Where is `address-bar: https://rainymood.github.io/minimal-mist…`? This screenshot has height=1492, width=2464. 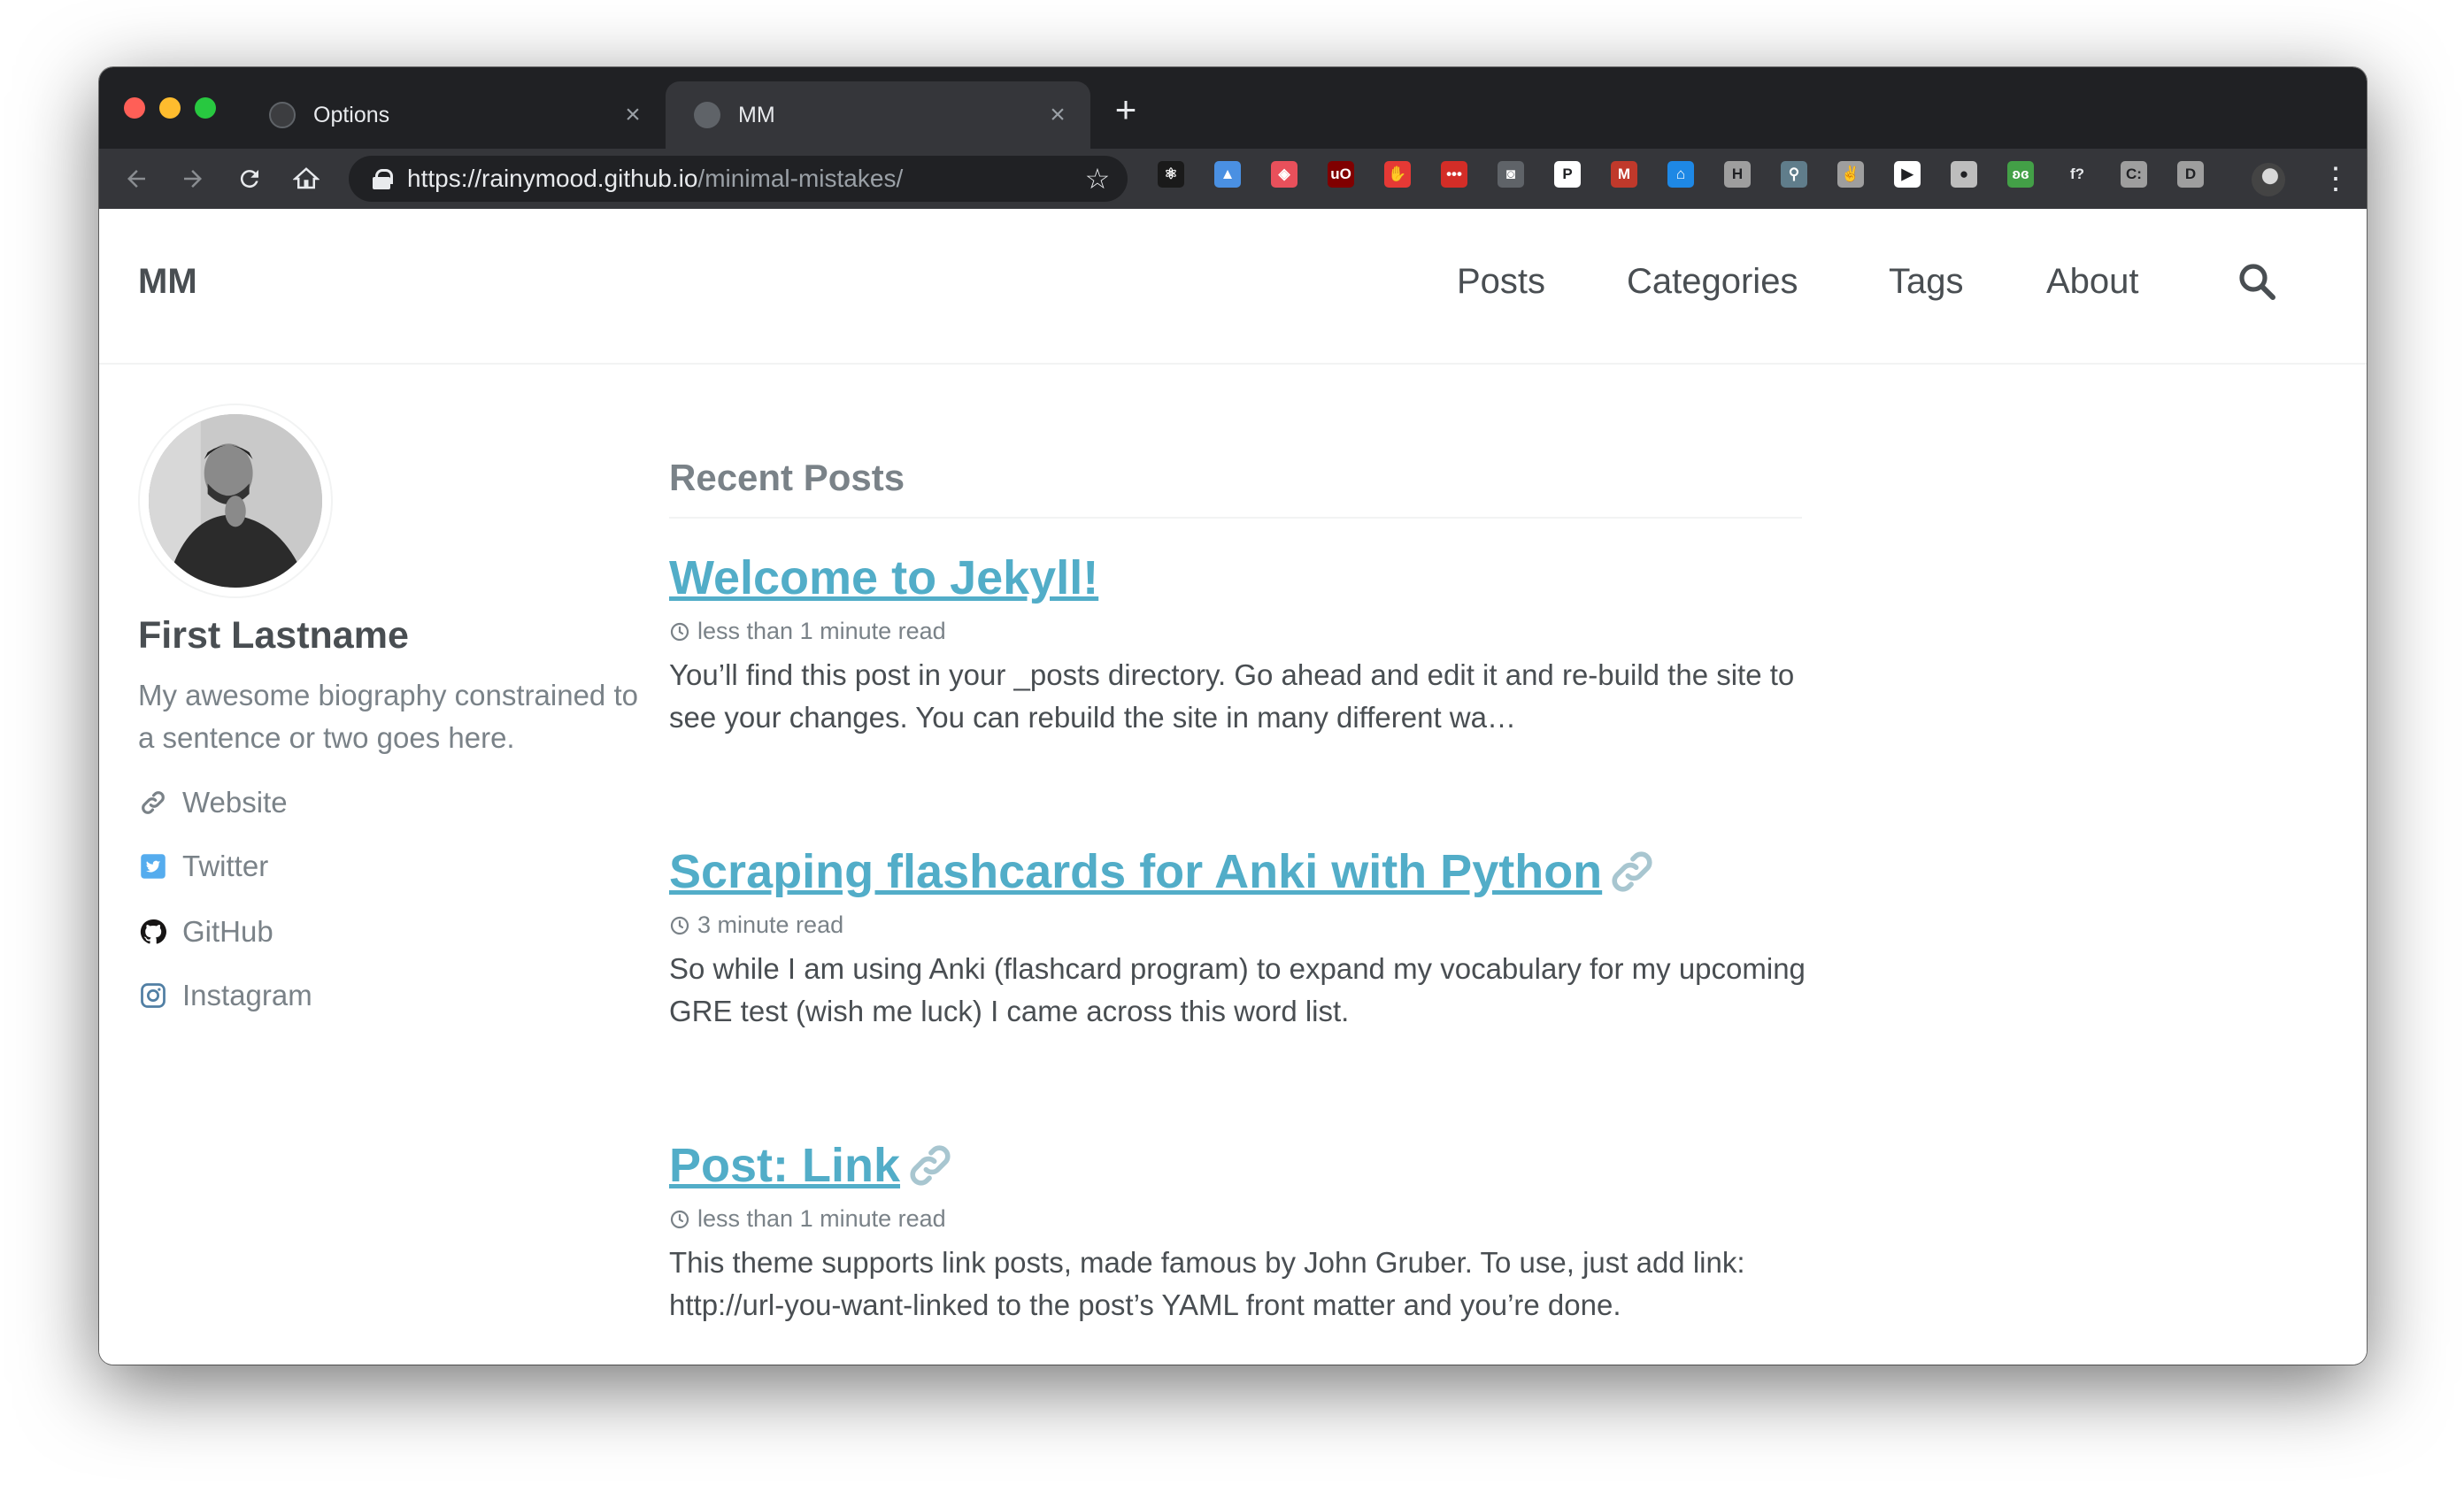 address-bar: https://rainymood.github.io/minimal-mist… is located at coordinates (739, 179).